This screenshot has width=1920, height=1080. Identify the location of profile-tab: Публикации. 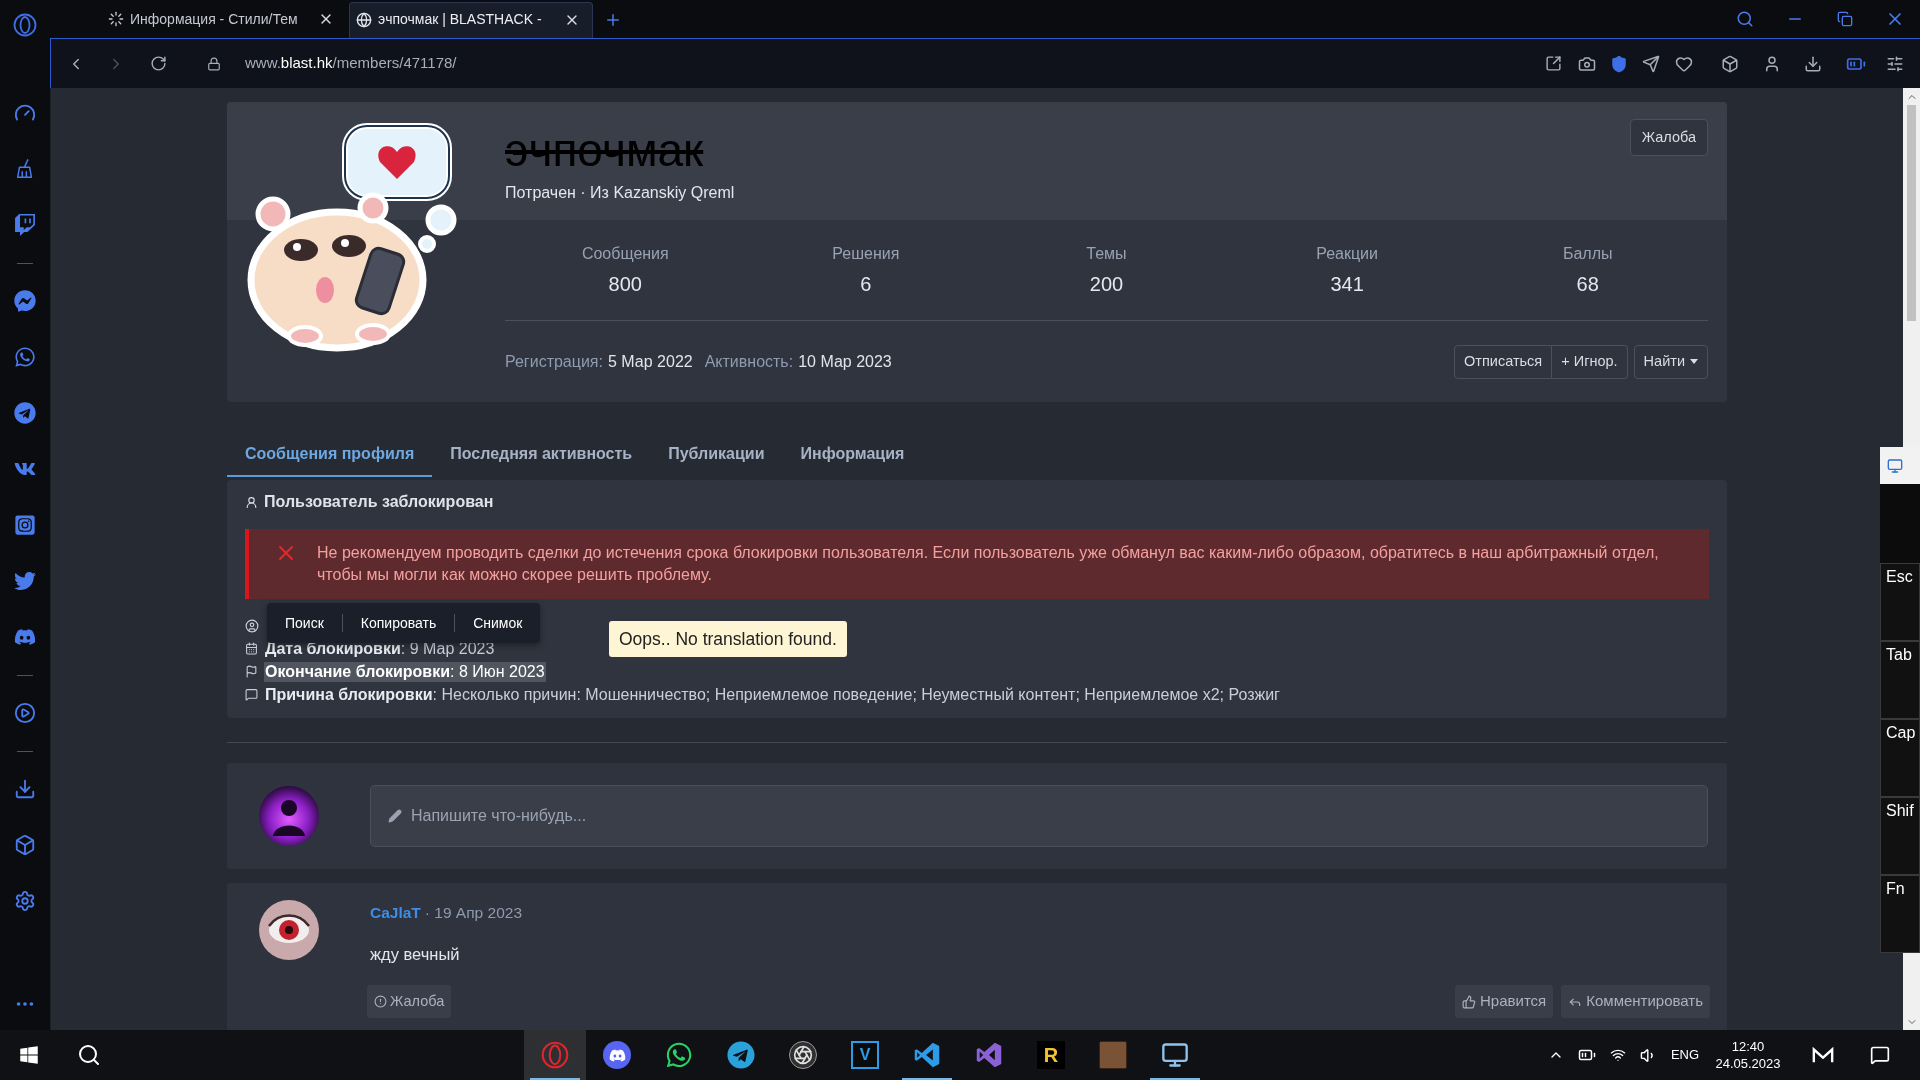
(716, 454).